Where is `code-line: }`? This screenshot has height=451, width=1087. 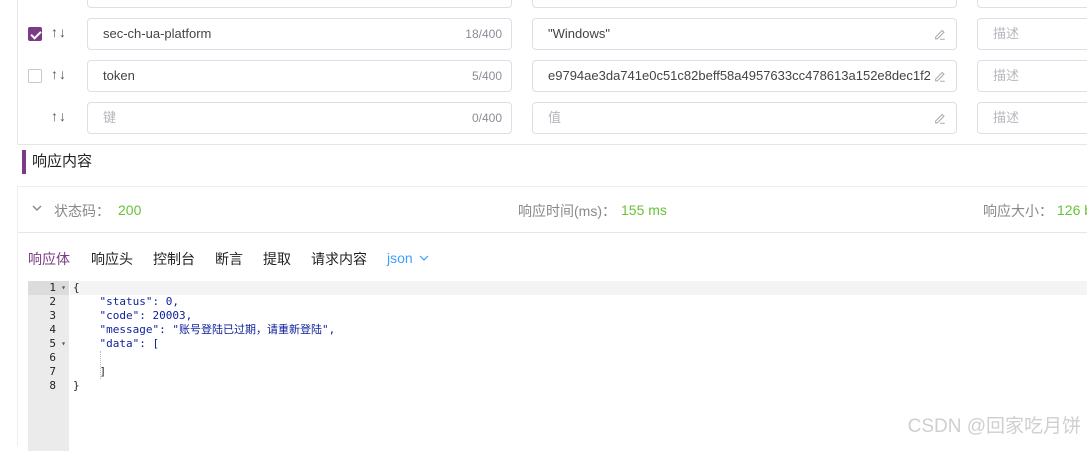
code-line: } is located at coordinates (76, 386).